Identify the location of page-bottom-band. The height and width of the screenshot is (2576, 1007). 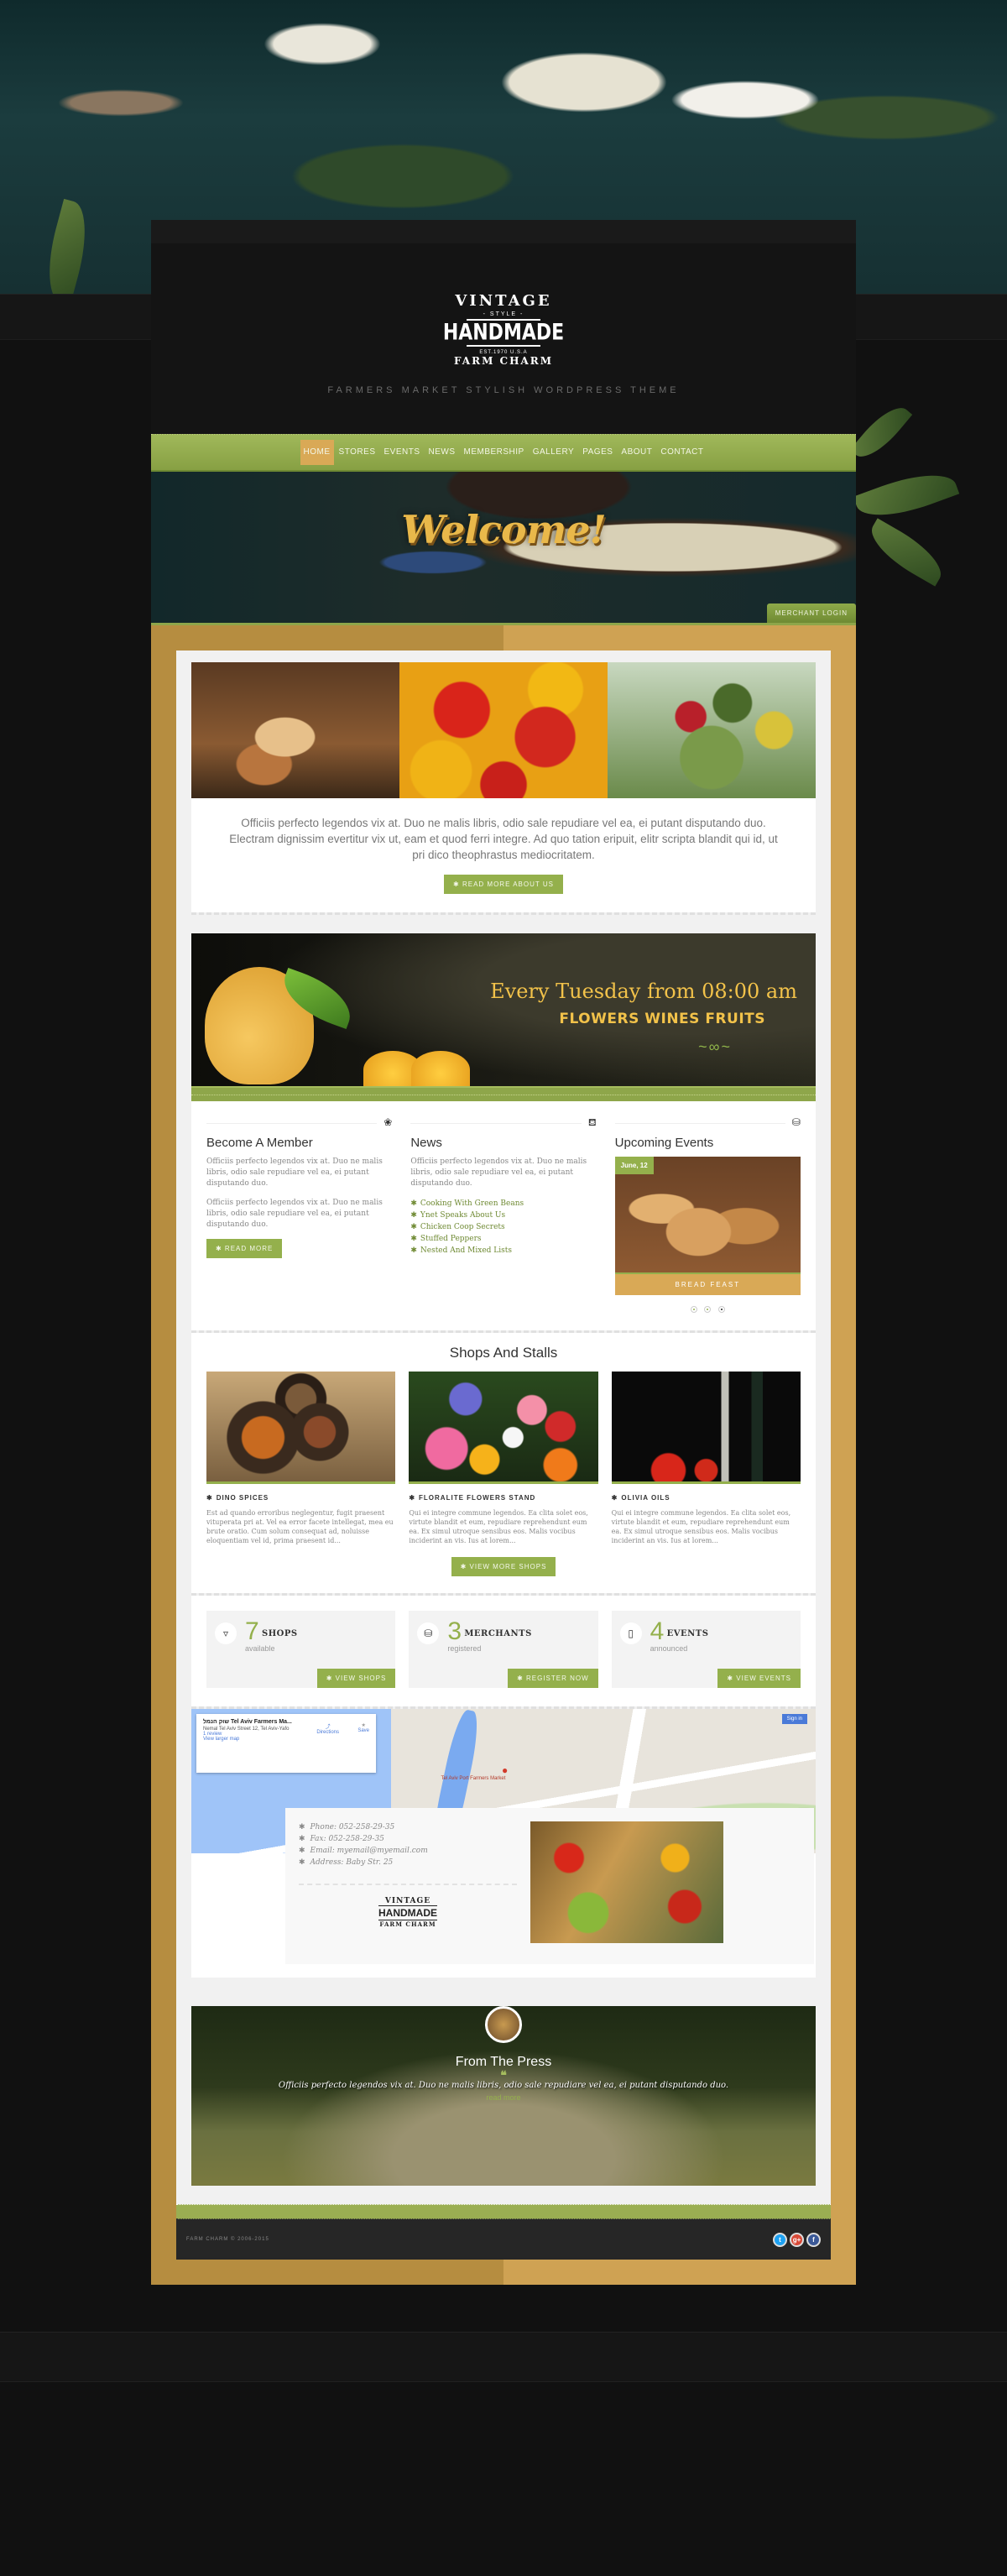
(503, 2357).